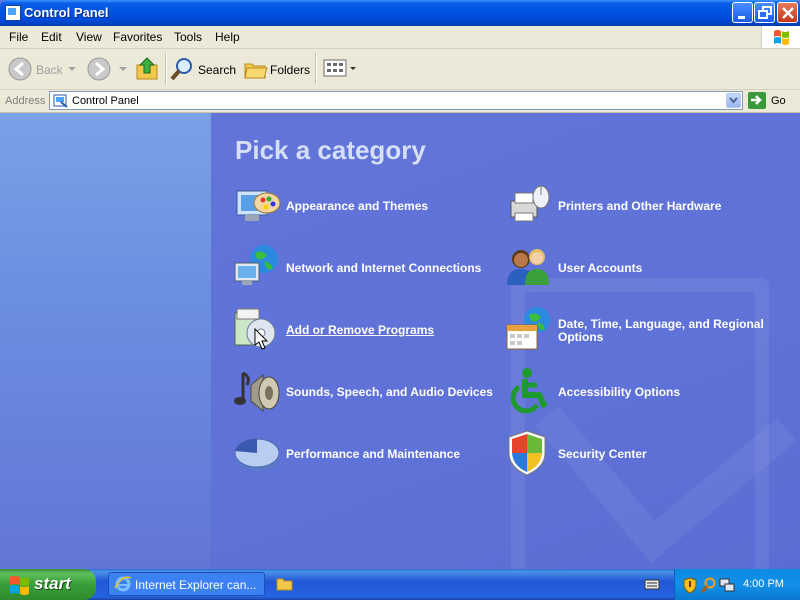 The width and height of the screenshot is (800, 600). I want to click on go-arrow-icon, so click(757, 100).